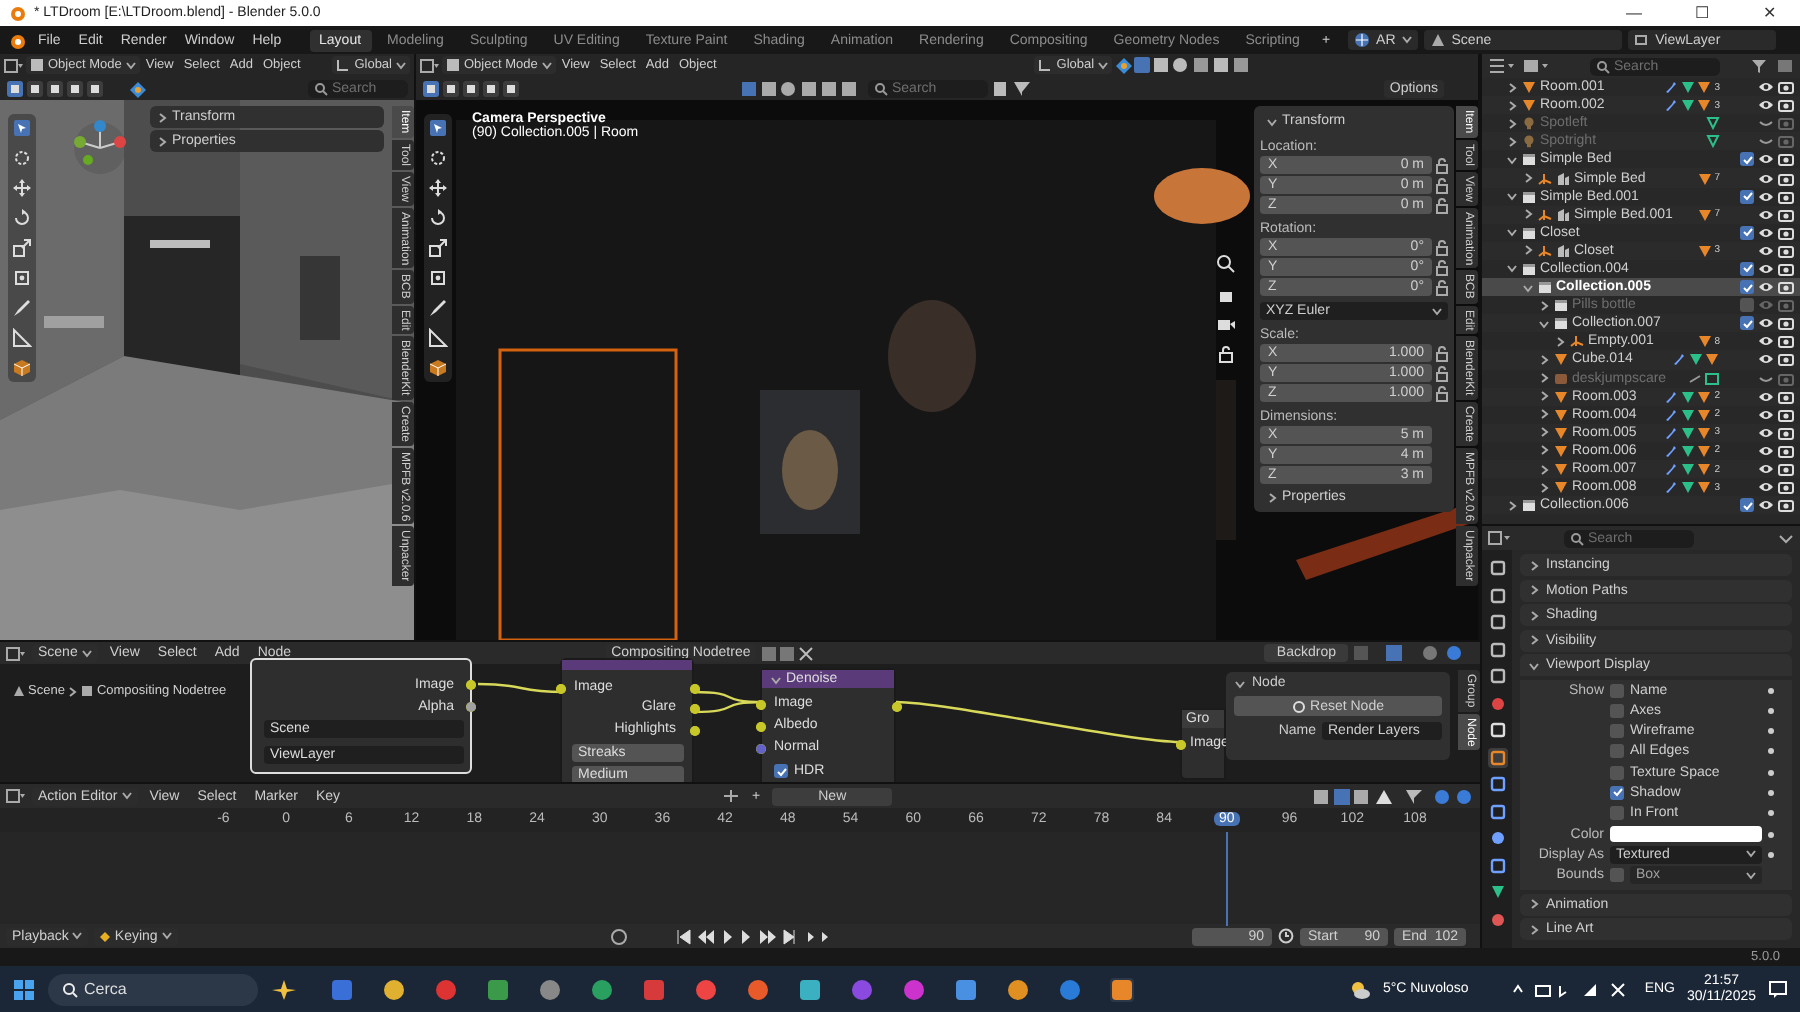  I want to click on close-button: ✕, so click(1770, 13).